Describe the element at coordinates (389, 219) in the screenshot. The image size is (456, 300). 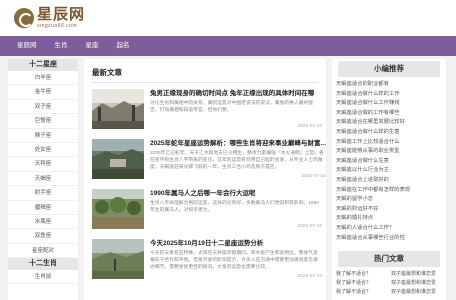
I see `recommend-link: 天蝎的婚礼特点` at that location.